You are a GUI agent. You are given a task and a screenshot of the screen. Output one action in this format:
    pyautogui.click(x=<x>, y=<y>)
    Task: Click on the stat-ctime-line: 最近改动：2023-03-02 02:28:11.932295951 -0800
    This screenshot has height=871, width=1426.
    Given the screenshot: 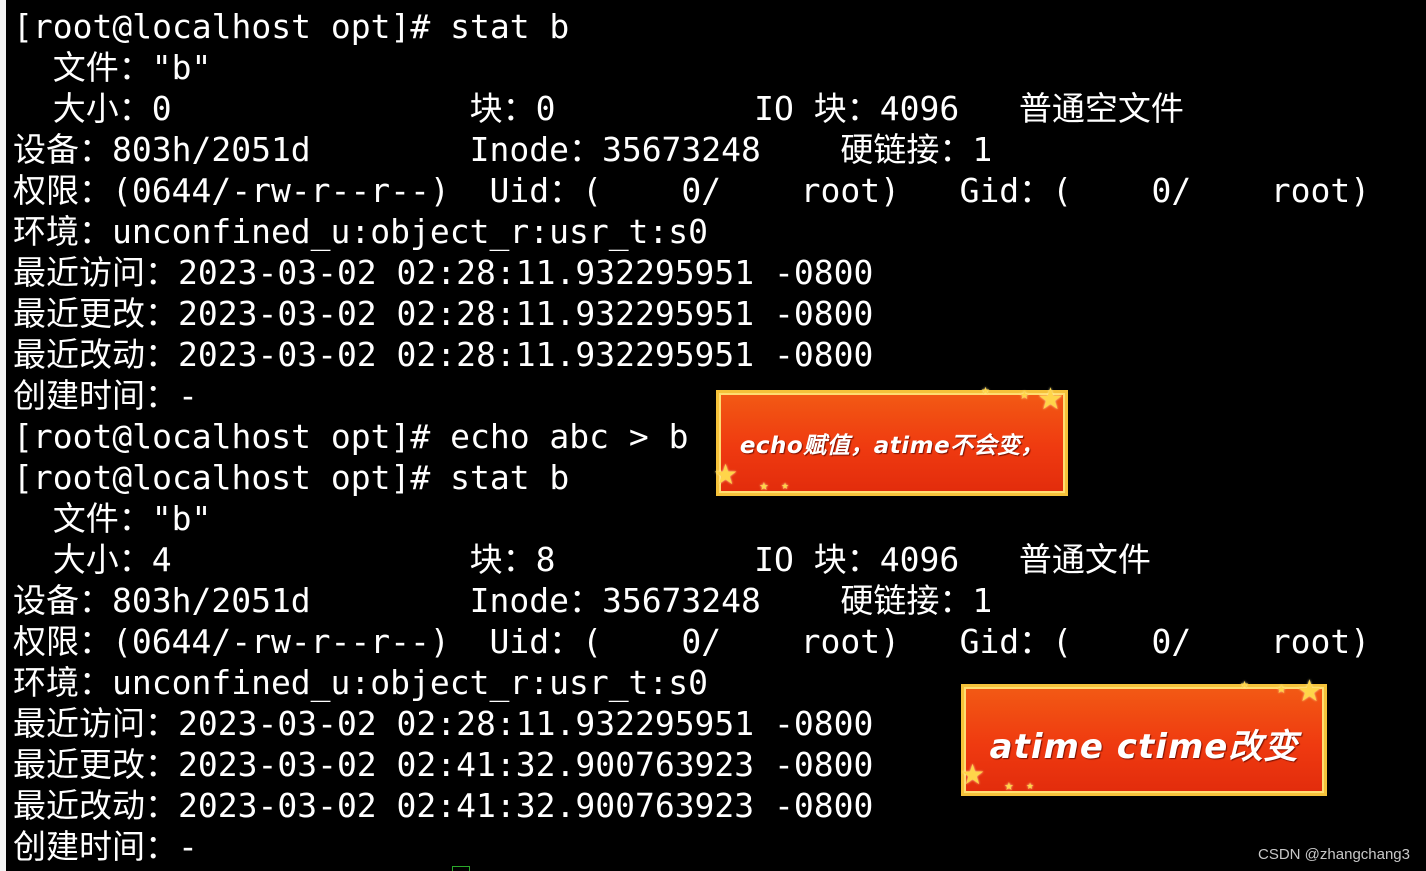 What is the action you would take?
    pyautogui.click(x=443, y=354)
    